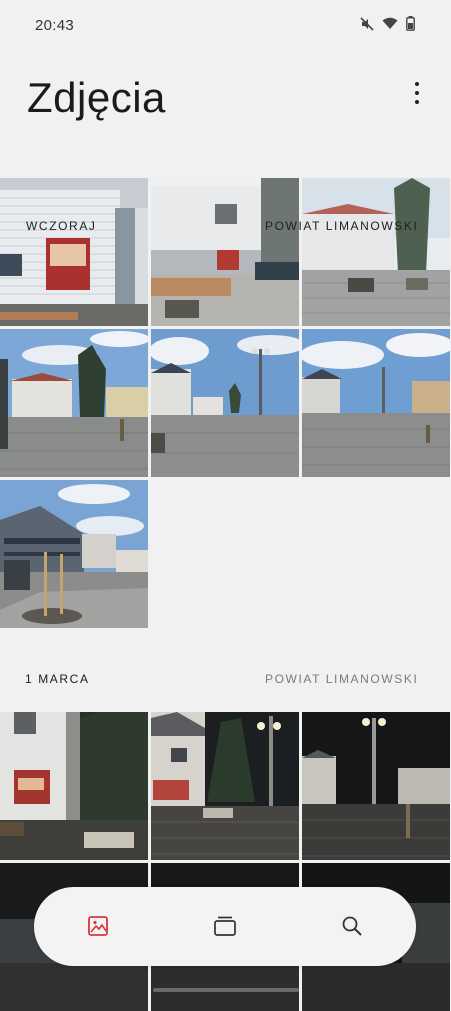 The height and width of the screenshot is (1011, 451). I want to click on photos-icon, so click(98, 926).